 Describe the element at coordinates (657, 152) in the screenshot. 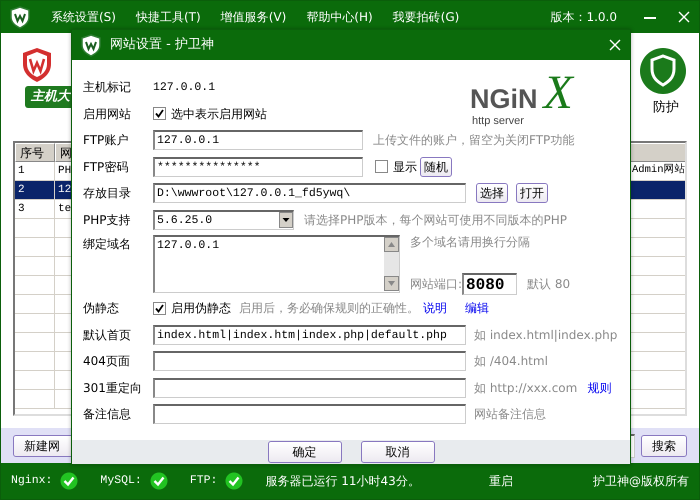

I see `column-header` at that location.